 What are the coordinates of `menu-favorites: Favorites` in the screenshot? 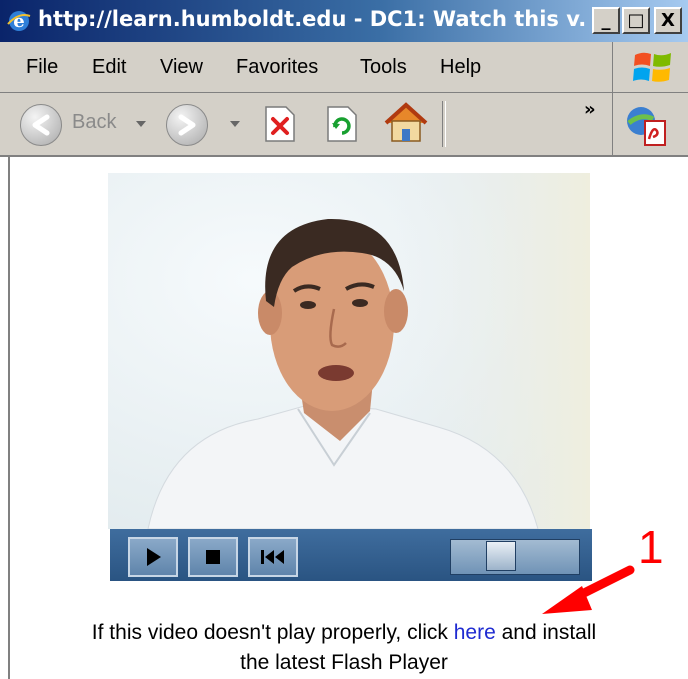 It's located at (277, 67).